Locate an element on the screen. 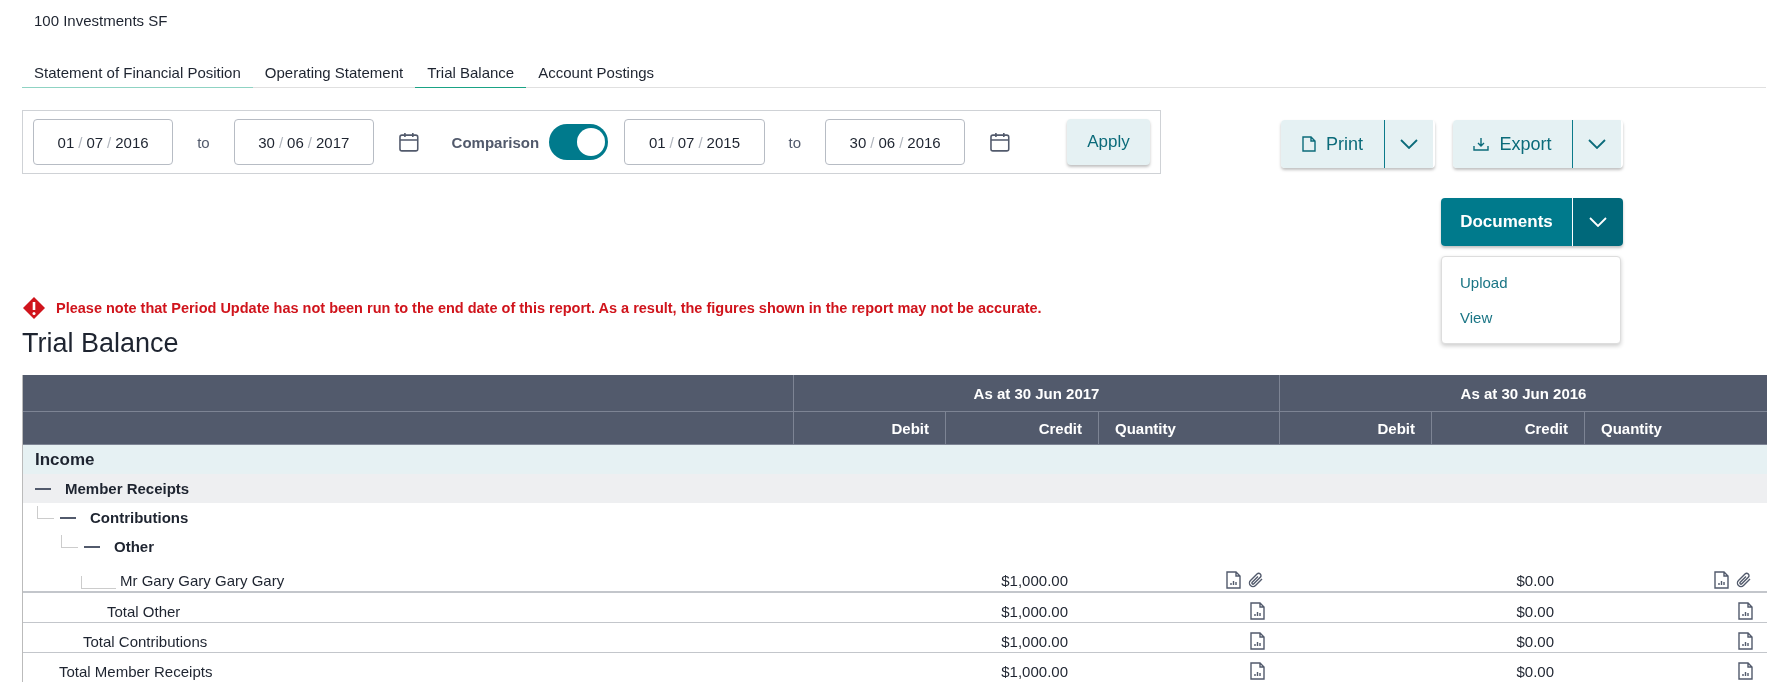 The width and height of the screenshot is (1776, 688). group-label: Other is located at coordinates (134, 546).